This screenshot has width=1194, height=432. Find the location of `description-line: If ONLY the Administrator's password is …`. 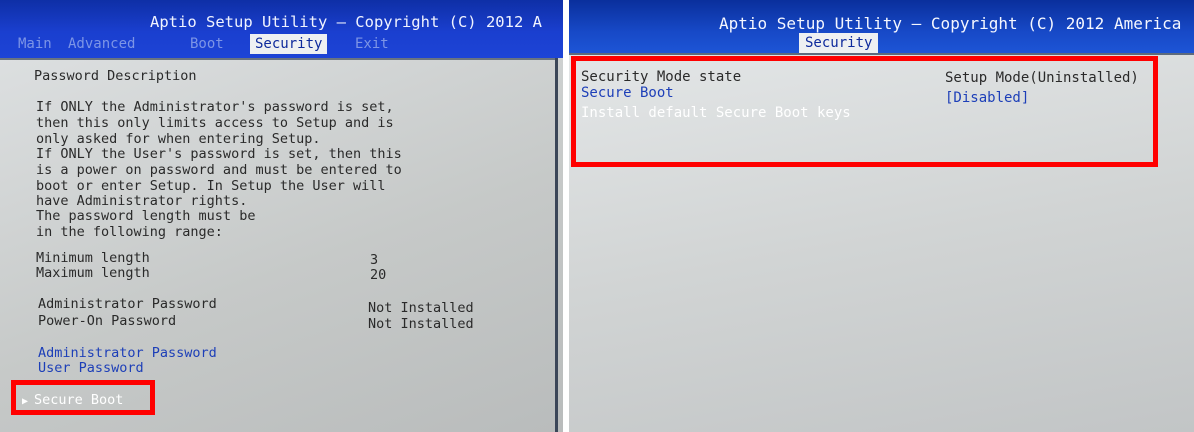

description-line: If ONLY the Administrator's password is … is located at coordinates (215, 107).